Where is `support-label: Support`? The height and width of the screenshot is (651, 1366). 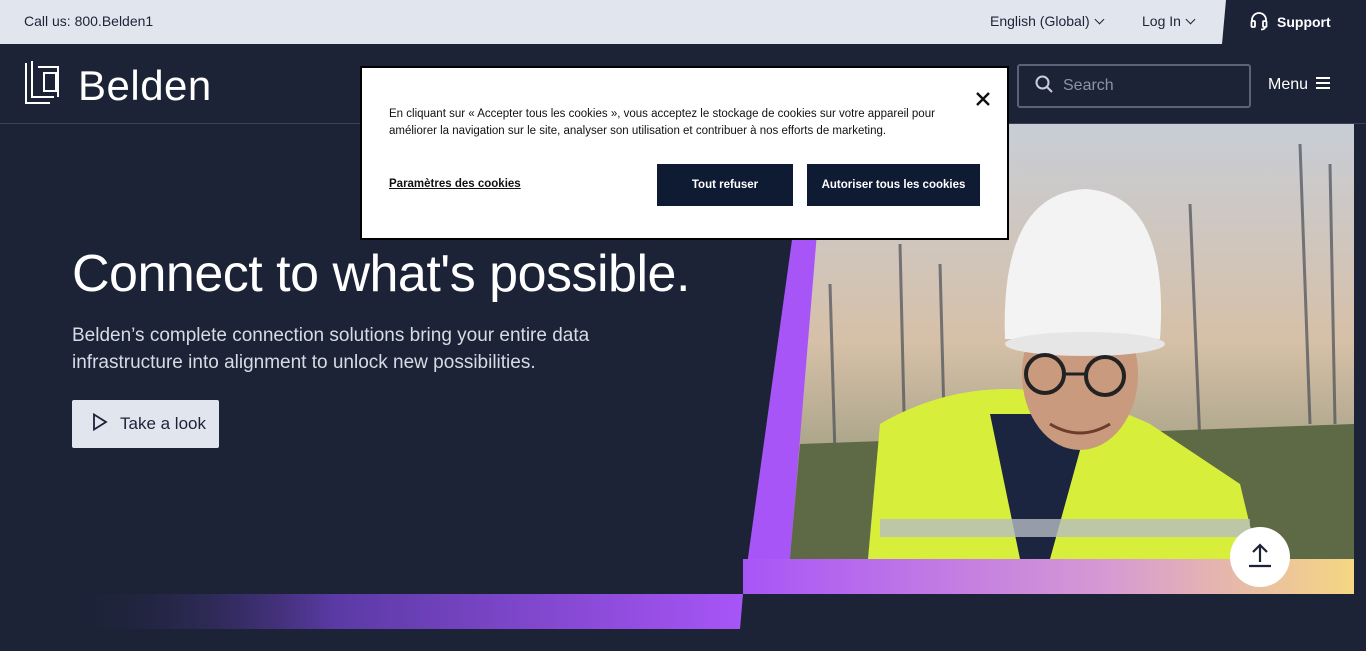
support-label: Support is located at coordinates (1304, 22).